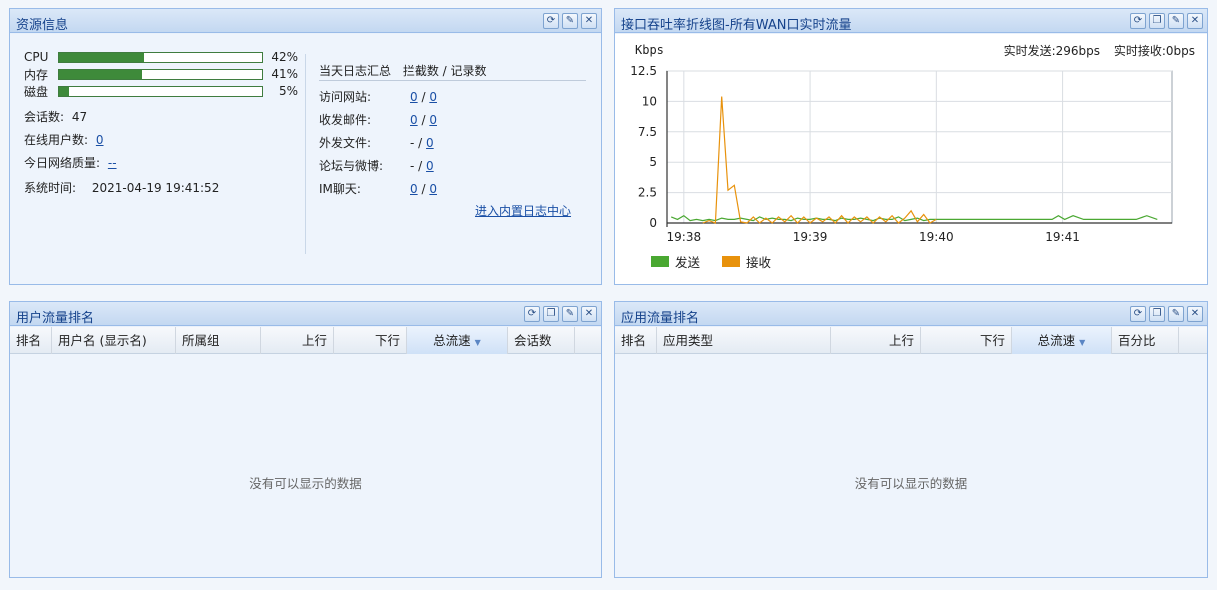  What do you see at coordinates (560, 314) in the screenshot?
I see `user-rank-panel-tools: ⟳ ❐ ✎ ✕` at bounding box center [560, 314].